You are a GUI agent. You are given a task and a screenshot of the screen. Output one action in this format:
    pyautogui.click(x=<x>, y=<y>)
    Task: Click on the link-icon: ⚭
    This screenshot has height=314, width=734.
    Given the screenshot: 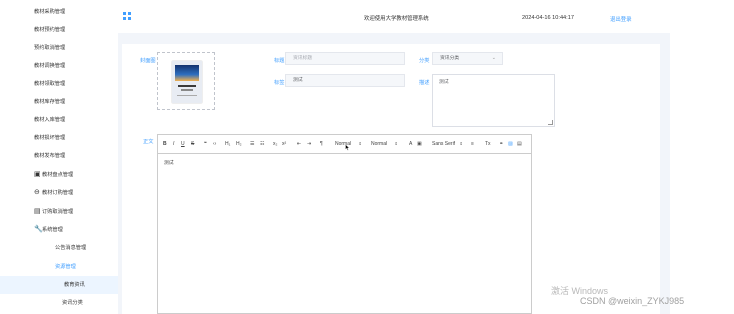 What is the action you would take?
    pyautogui.click(x=501, y=144)
    